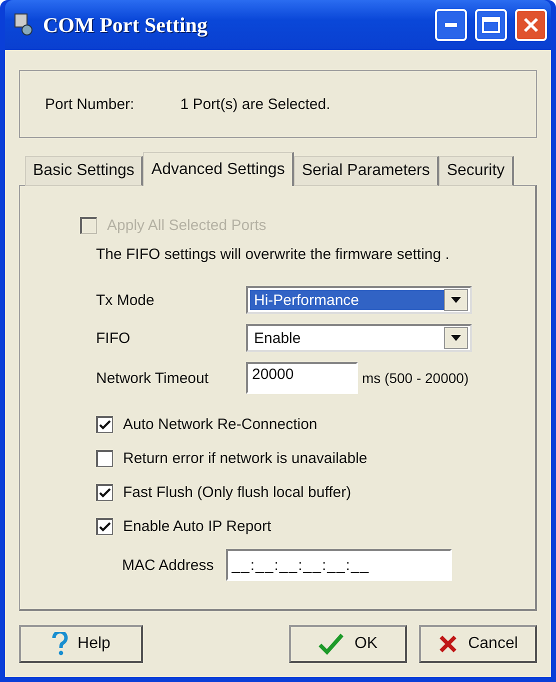 Image resolution: width=556 pixels, height=682 pixels. I want to click on dropdown: Enable, so click(359, 338).